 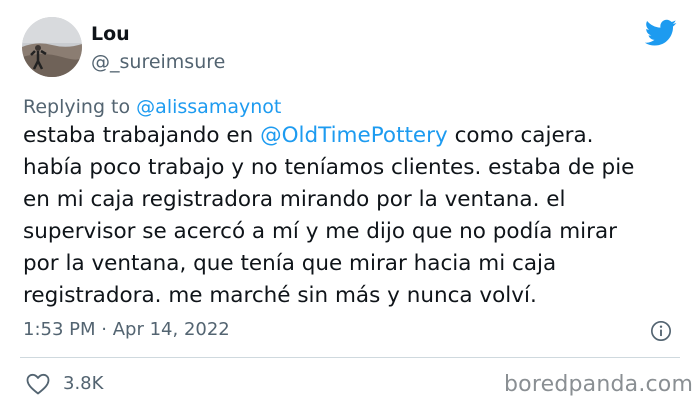 I want to click on avatar-photo, so click(x=52, y=47).